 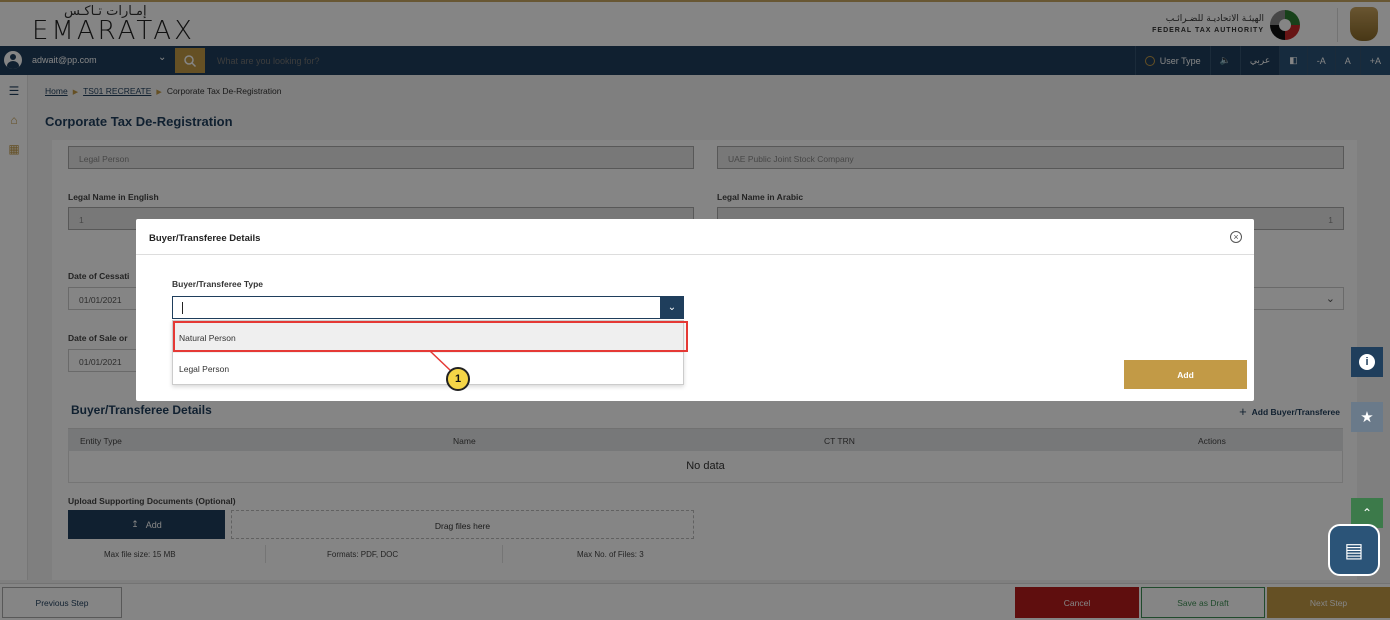 What do you see at coordinates (672, 307) in the screenshot?
I see `chevron-down-icon: ⌄` at bounding box center [672, 307].